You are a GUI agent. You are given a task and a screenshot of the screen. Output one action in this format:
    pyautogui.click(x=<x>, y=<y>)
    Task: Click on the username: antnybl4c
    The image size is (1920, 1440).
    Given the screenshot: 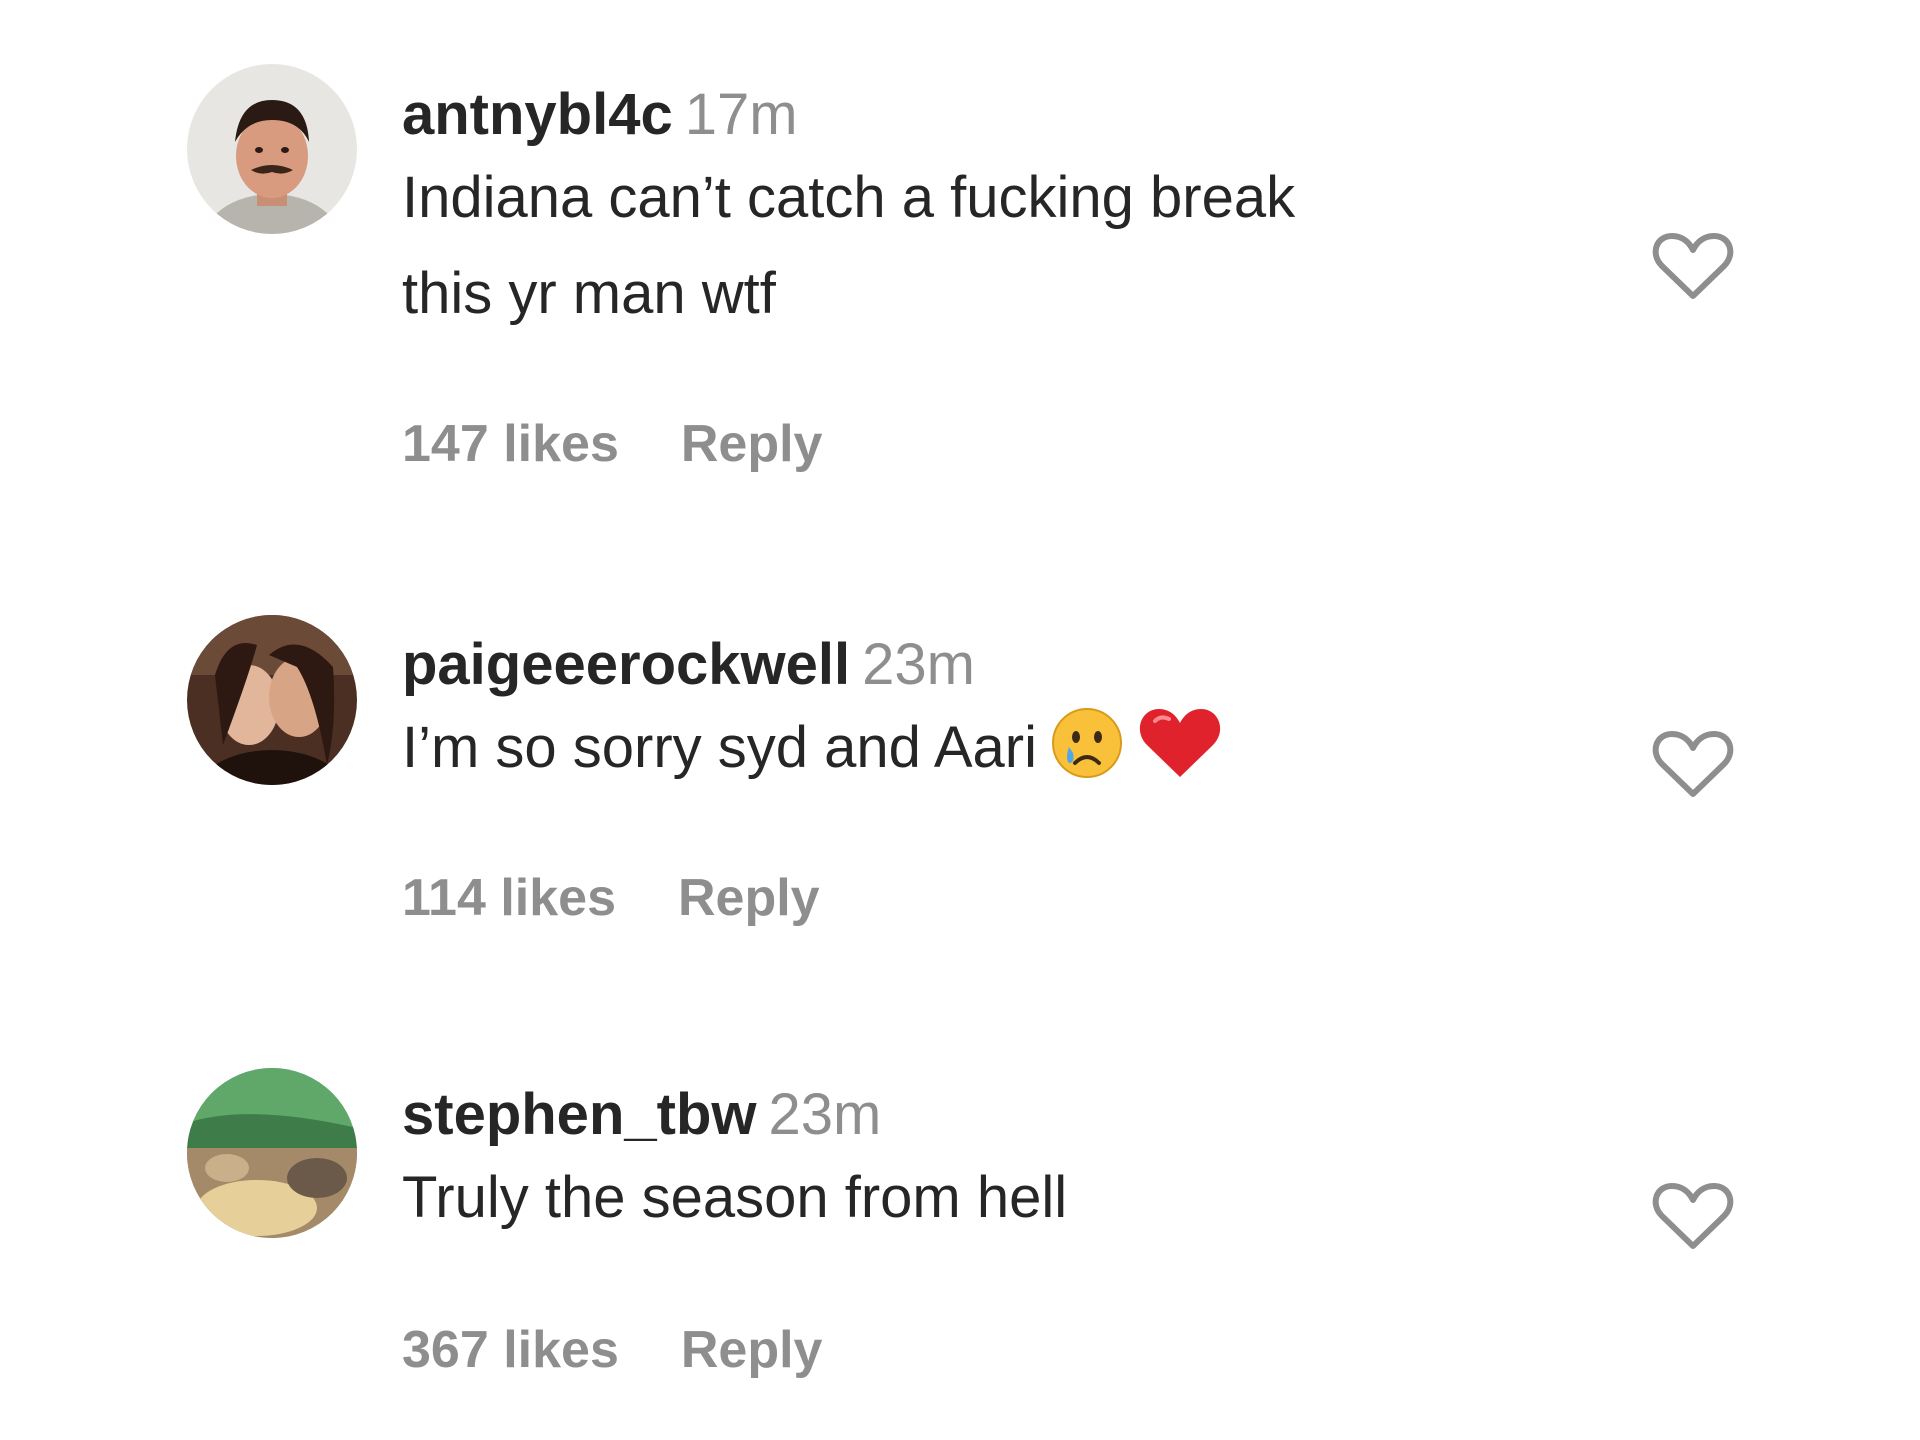 What is the action you would take?
    pyautogui.click(x=537, y=114)
    